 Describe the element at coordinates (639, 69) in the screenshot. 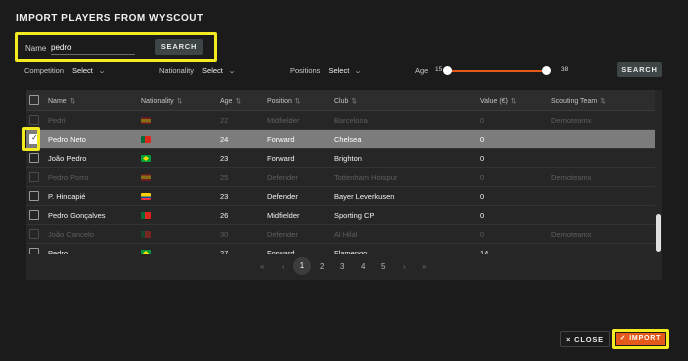

I see `filter-search-button: SEARCH` at that location.